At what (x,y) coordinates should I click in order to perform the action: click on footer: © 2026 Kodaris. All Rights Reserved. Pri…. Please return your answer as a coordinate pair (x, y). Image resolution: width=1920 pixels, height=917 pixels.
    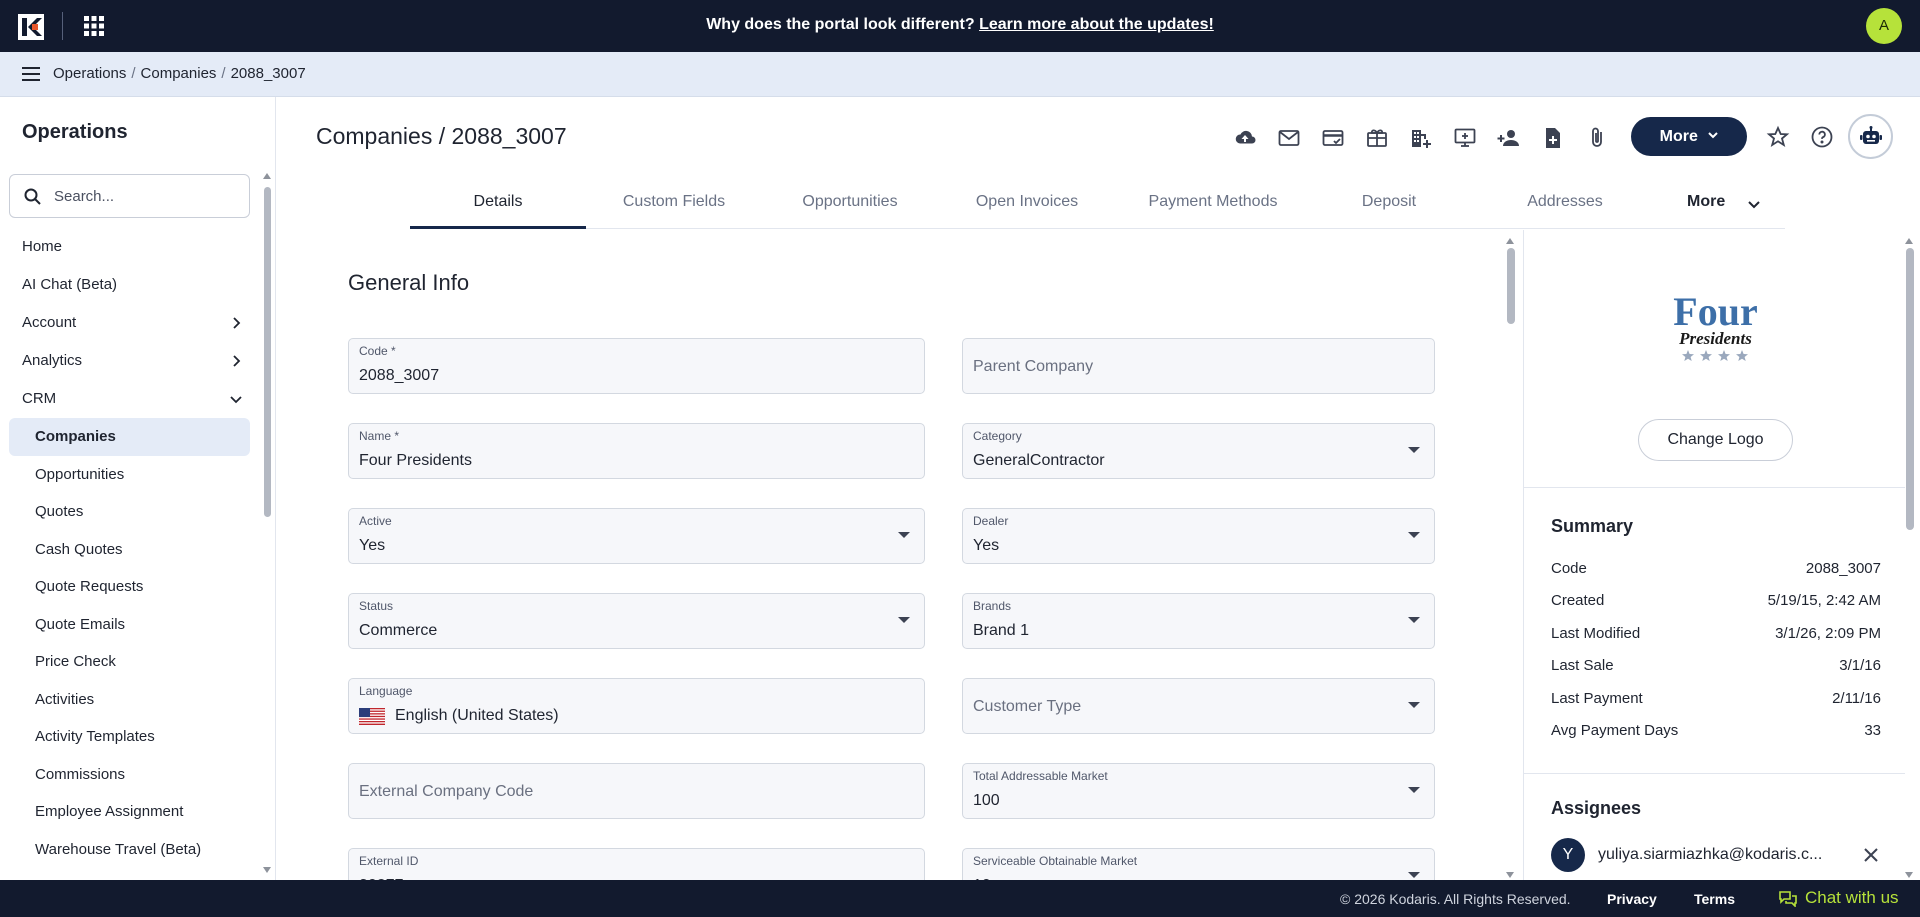
    Looking at the image, I should click on (960, 898).